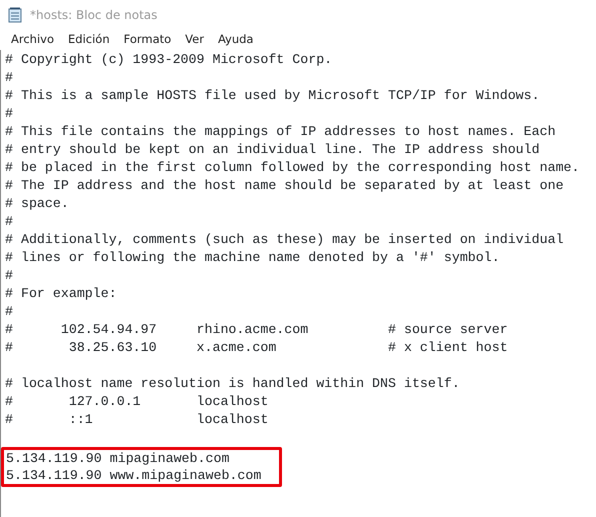  I want to click on text-line: # Copyright (c) 1993-2009 Microsoft Corp., so click(169, 60).